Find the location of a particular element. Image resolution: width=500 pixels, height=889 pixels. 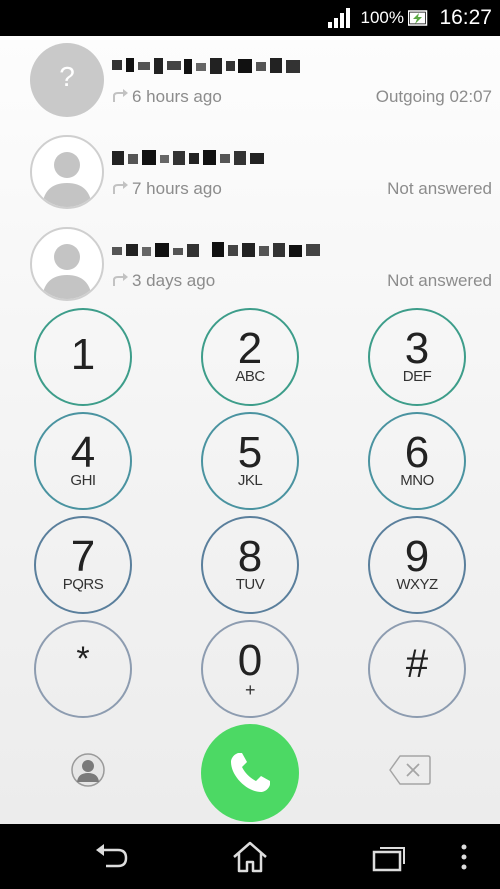

call-log-item: 3 days ago Not answered is located at coordinates (250, 265).